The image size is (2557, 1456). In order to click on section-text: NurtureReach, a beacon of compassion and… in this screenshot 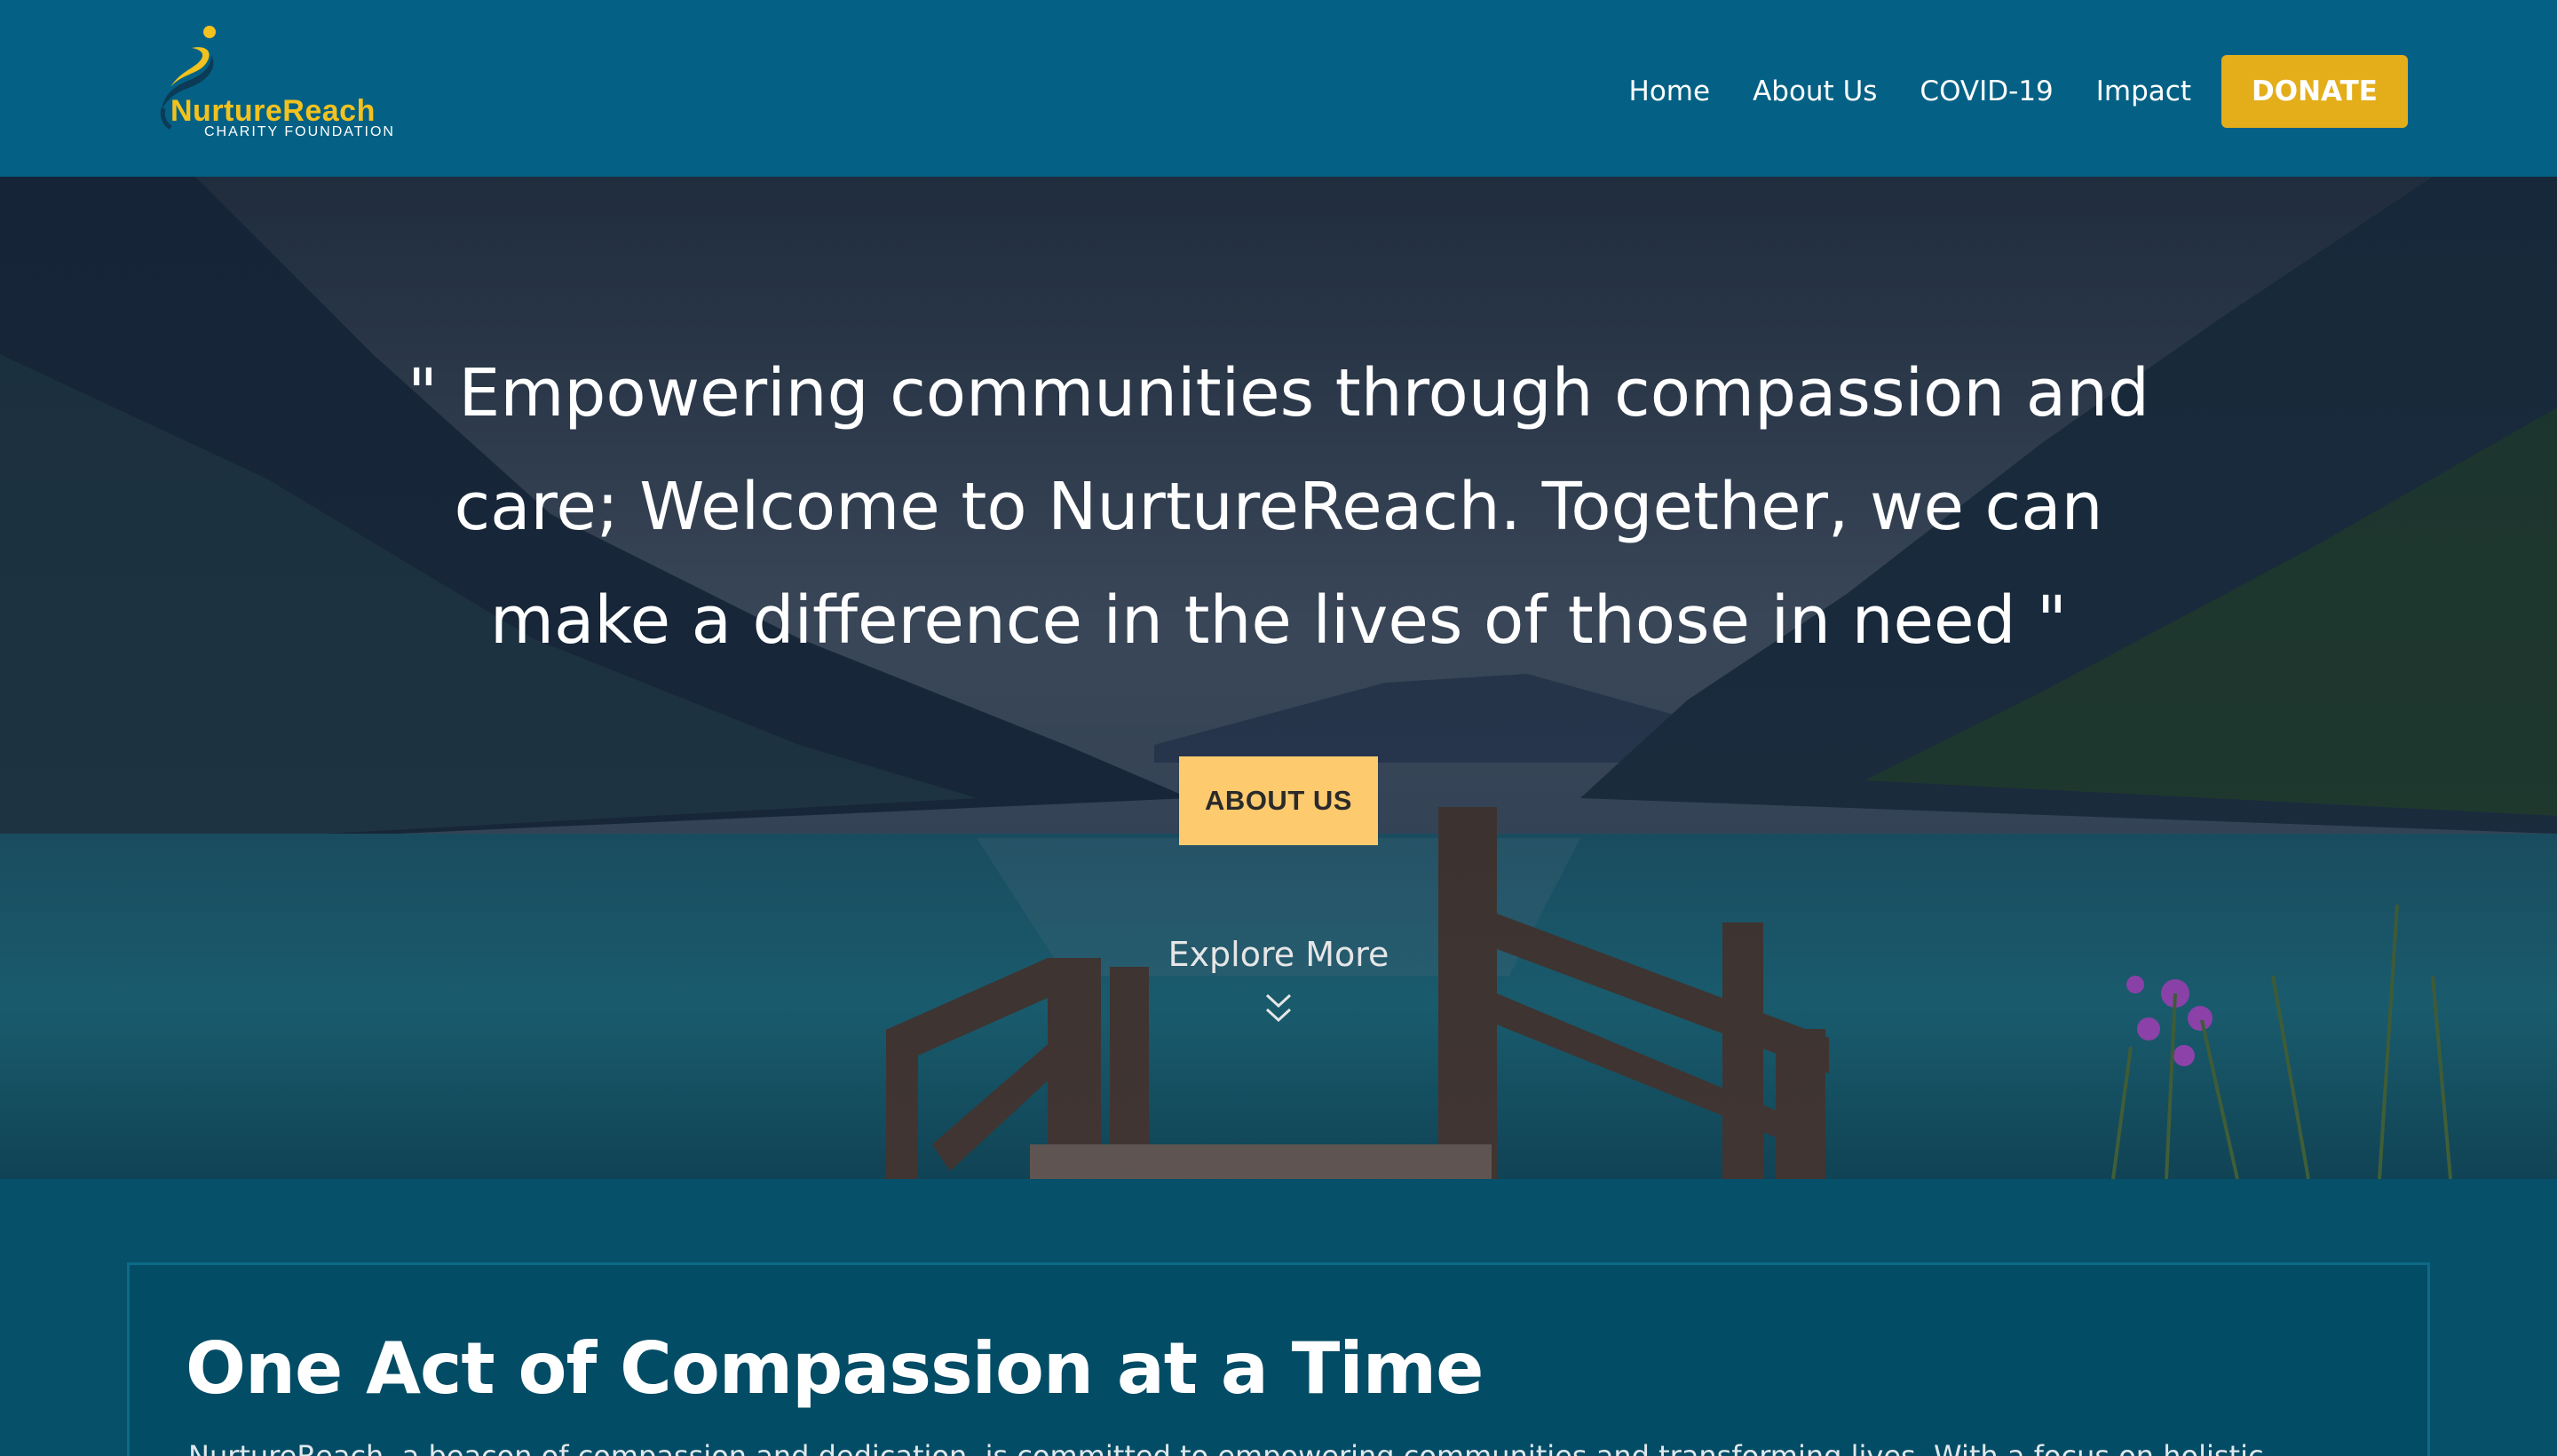, I will do `click(1226, 1447)`.